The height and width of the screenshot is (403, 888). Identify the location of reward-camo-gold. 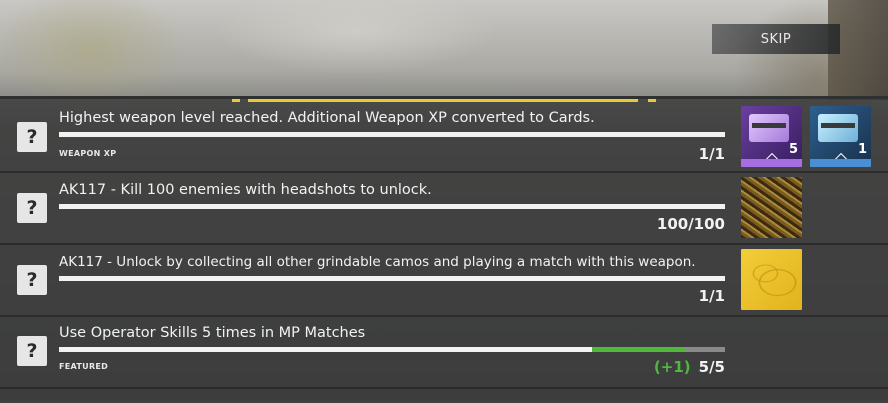
(771, 279).